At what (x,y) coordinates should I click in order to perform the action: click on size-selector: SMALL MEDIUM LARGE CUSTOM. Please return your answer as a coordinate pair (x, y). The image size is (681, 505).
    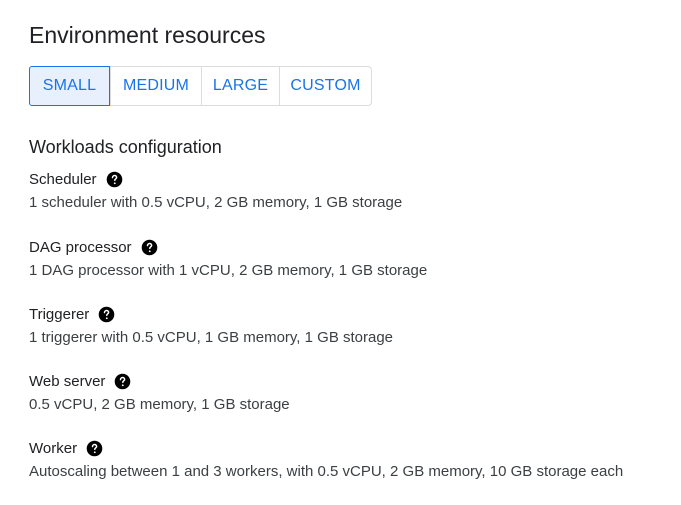
    Looking at the image, I should click on (200, 86).